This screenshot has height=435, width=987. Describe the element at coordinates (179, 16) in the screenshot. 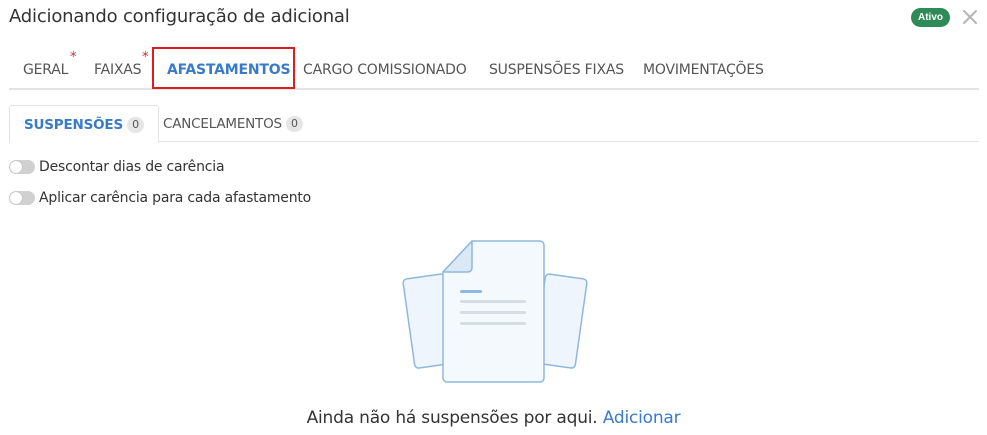

I see `page-title: Adicionando configuração de adicional` at that location.